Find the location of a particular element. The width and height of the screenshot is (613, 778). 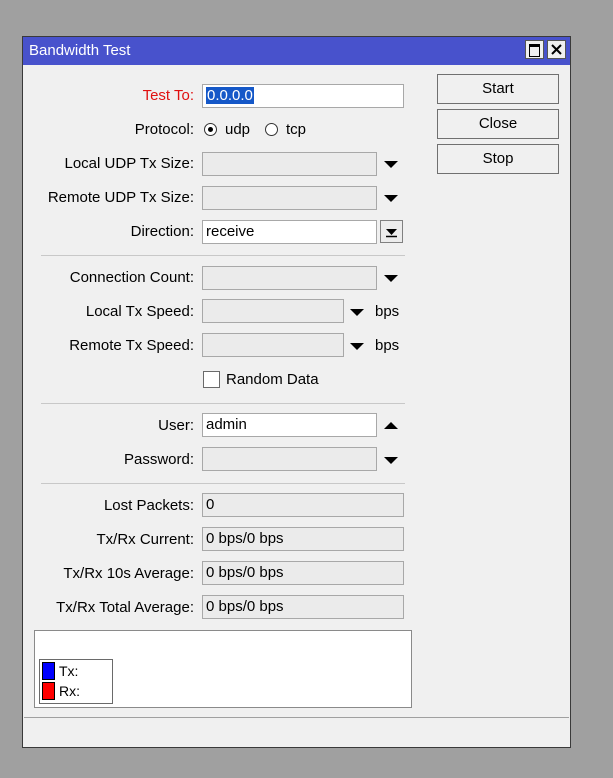

status-bar is located at coordinates (296, 731).